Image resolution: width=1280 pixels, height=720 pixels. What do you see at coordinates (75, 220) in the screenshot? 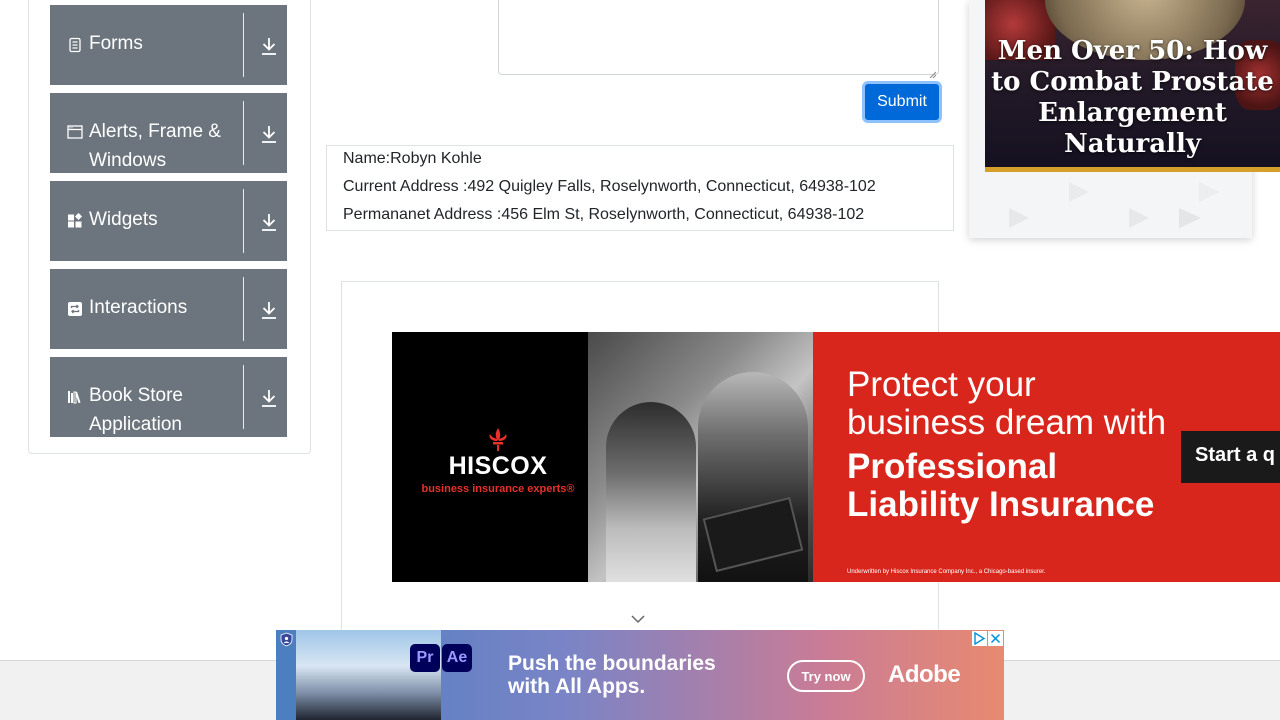
I see `widgets-icon` at bounding box center [75, 220].